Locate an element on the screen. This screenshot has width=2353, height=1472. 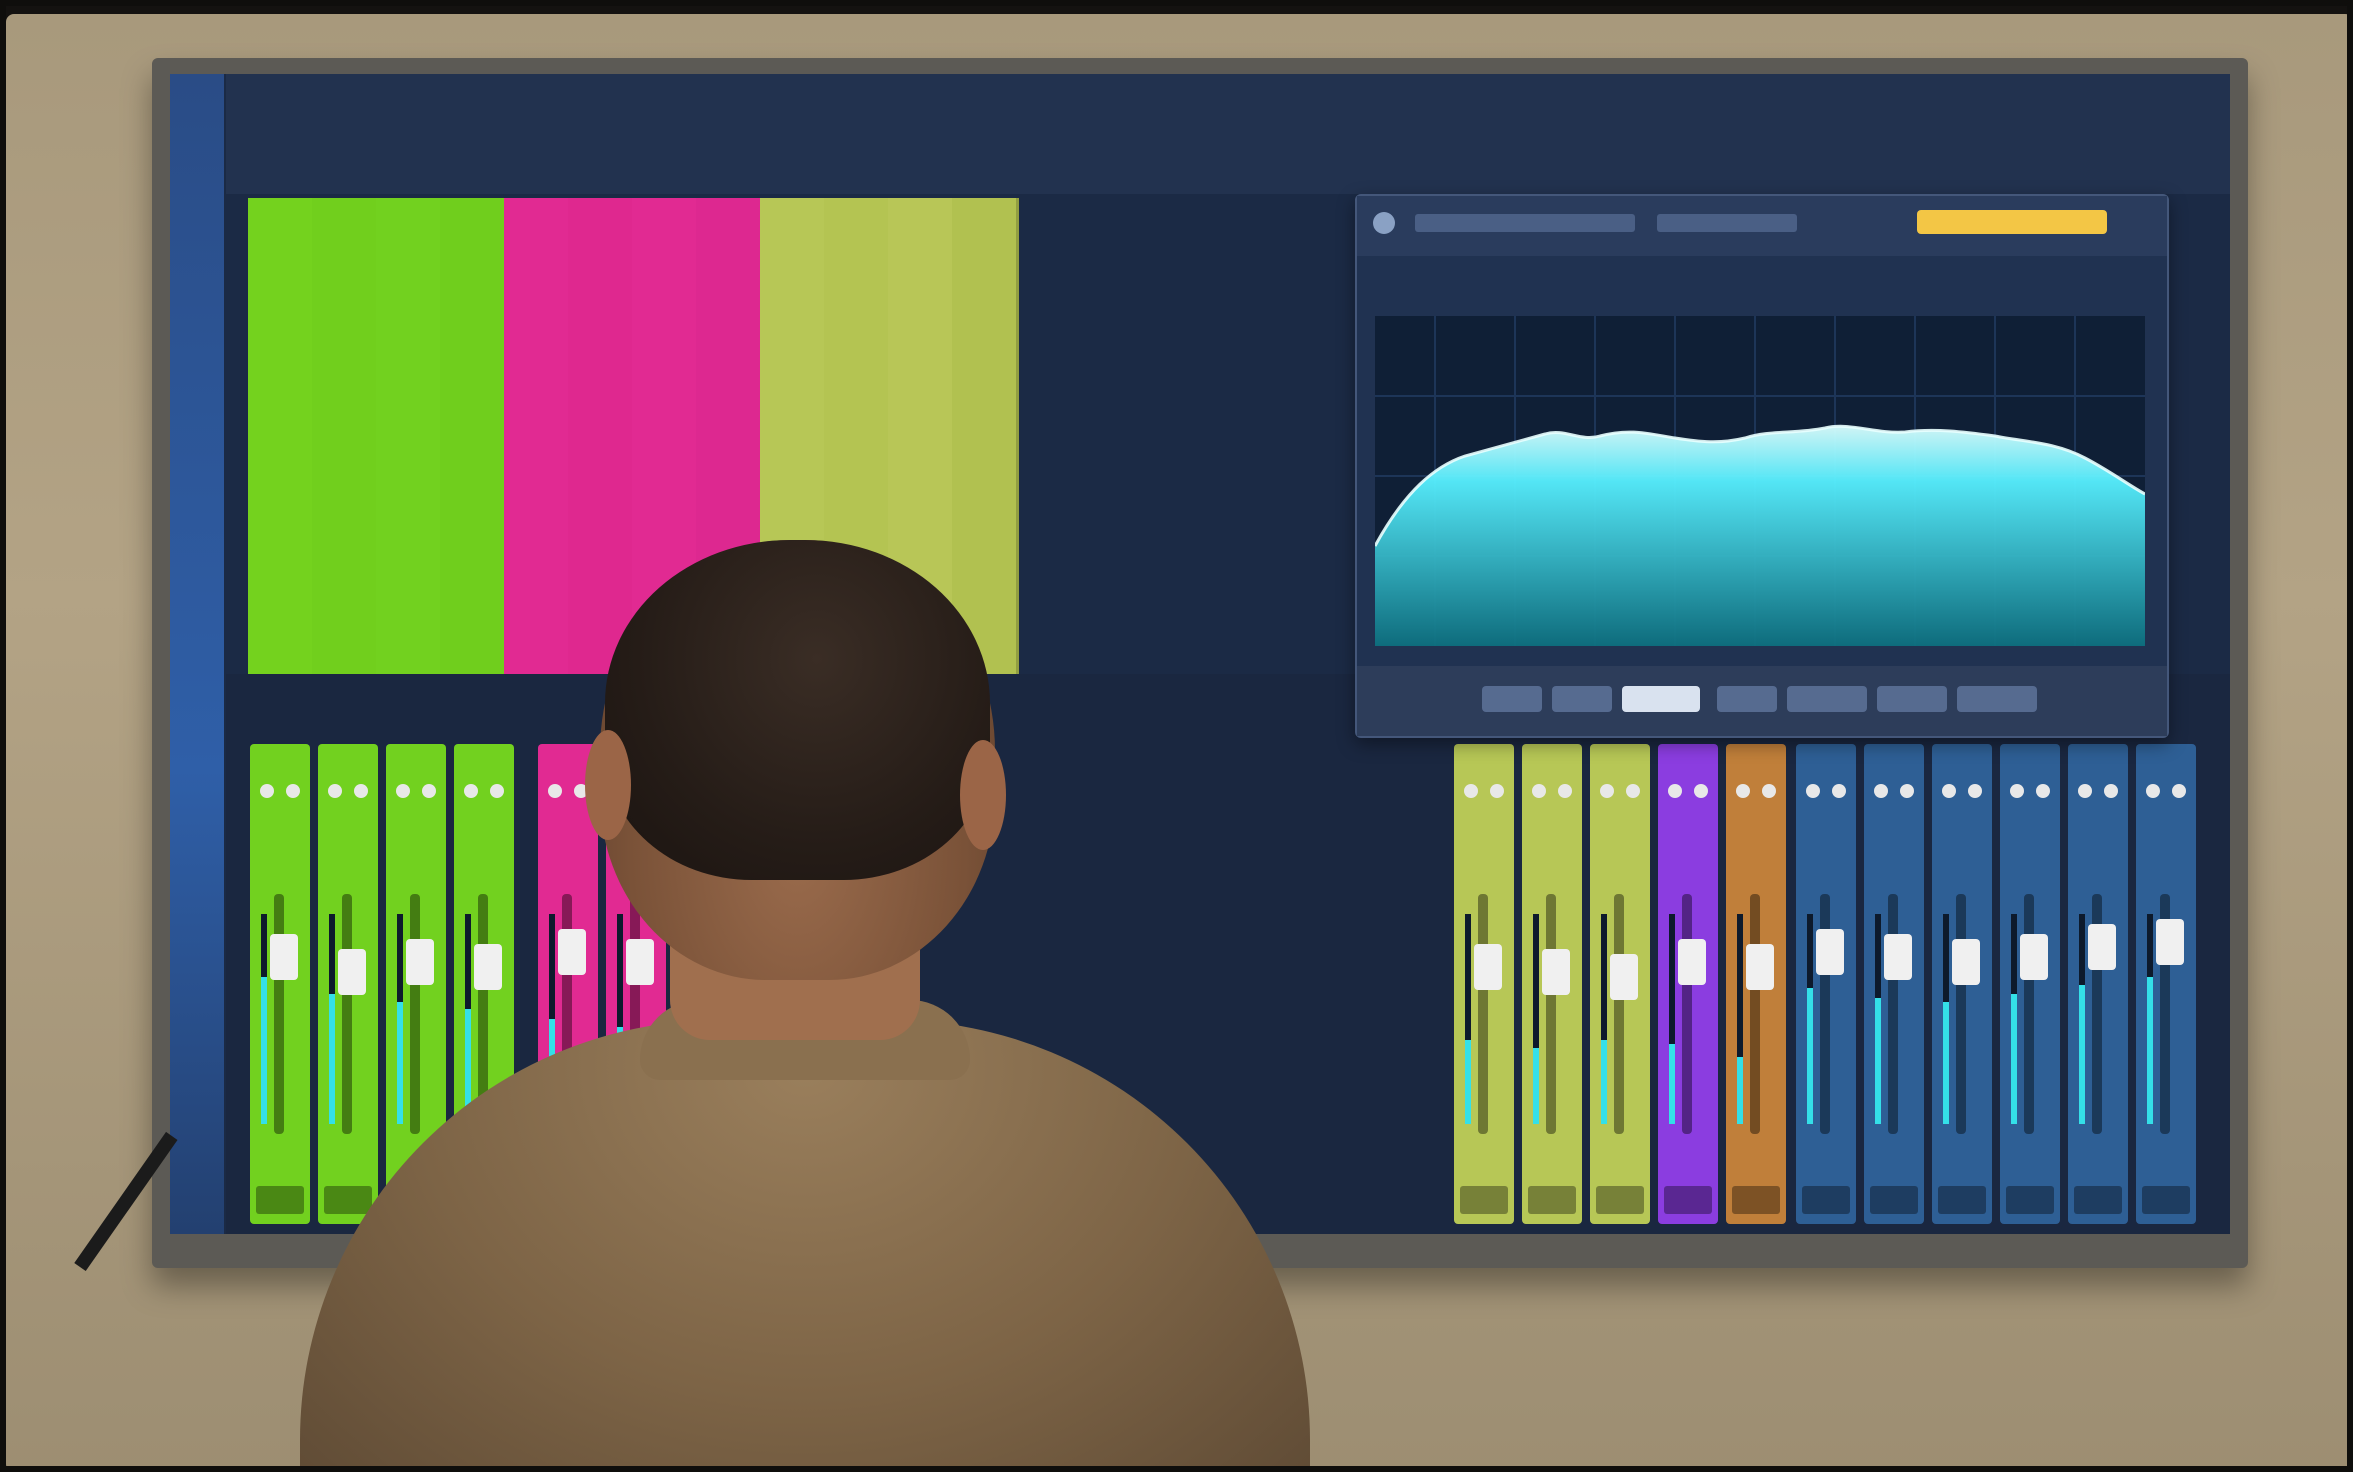
spectrum-plugin-window is located at coordinates (1762, 466).